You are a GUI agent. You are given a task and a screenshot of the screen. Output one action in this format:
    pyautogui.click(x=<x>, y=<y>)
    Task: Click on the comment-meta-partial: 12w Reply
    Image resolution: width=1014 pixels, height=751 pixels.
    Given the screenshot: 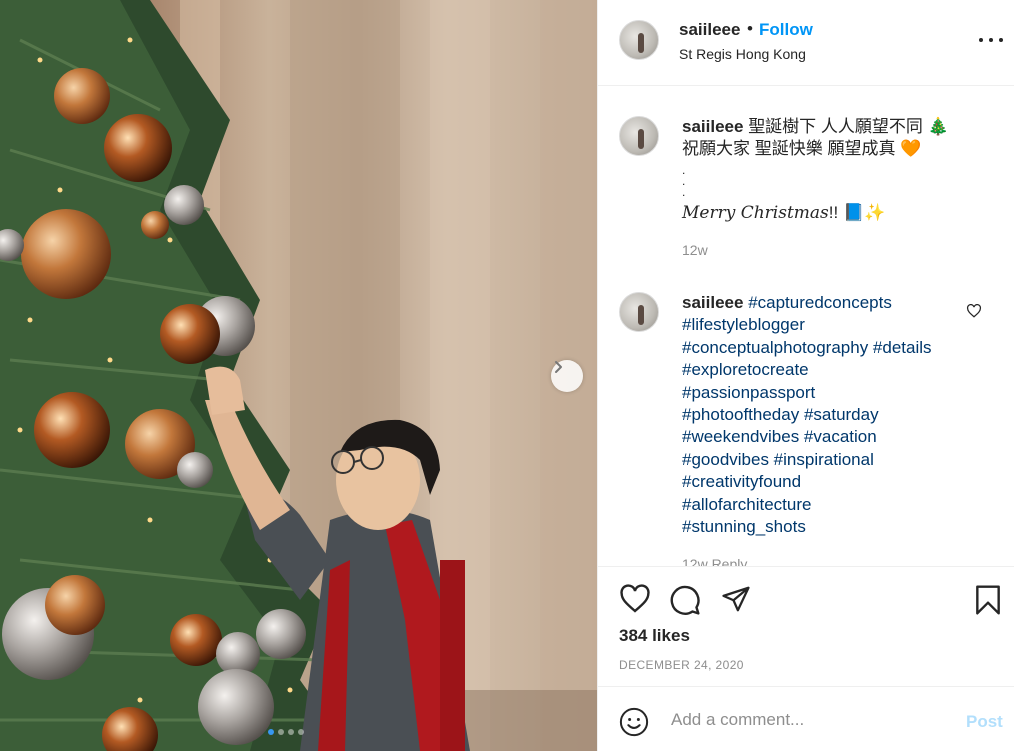 What is the action you would take?
    pyautogui.click(x=715, y=561)
    